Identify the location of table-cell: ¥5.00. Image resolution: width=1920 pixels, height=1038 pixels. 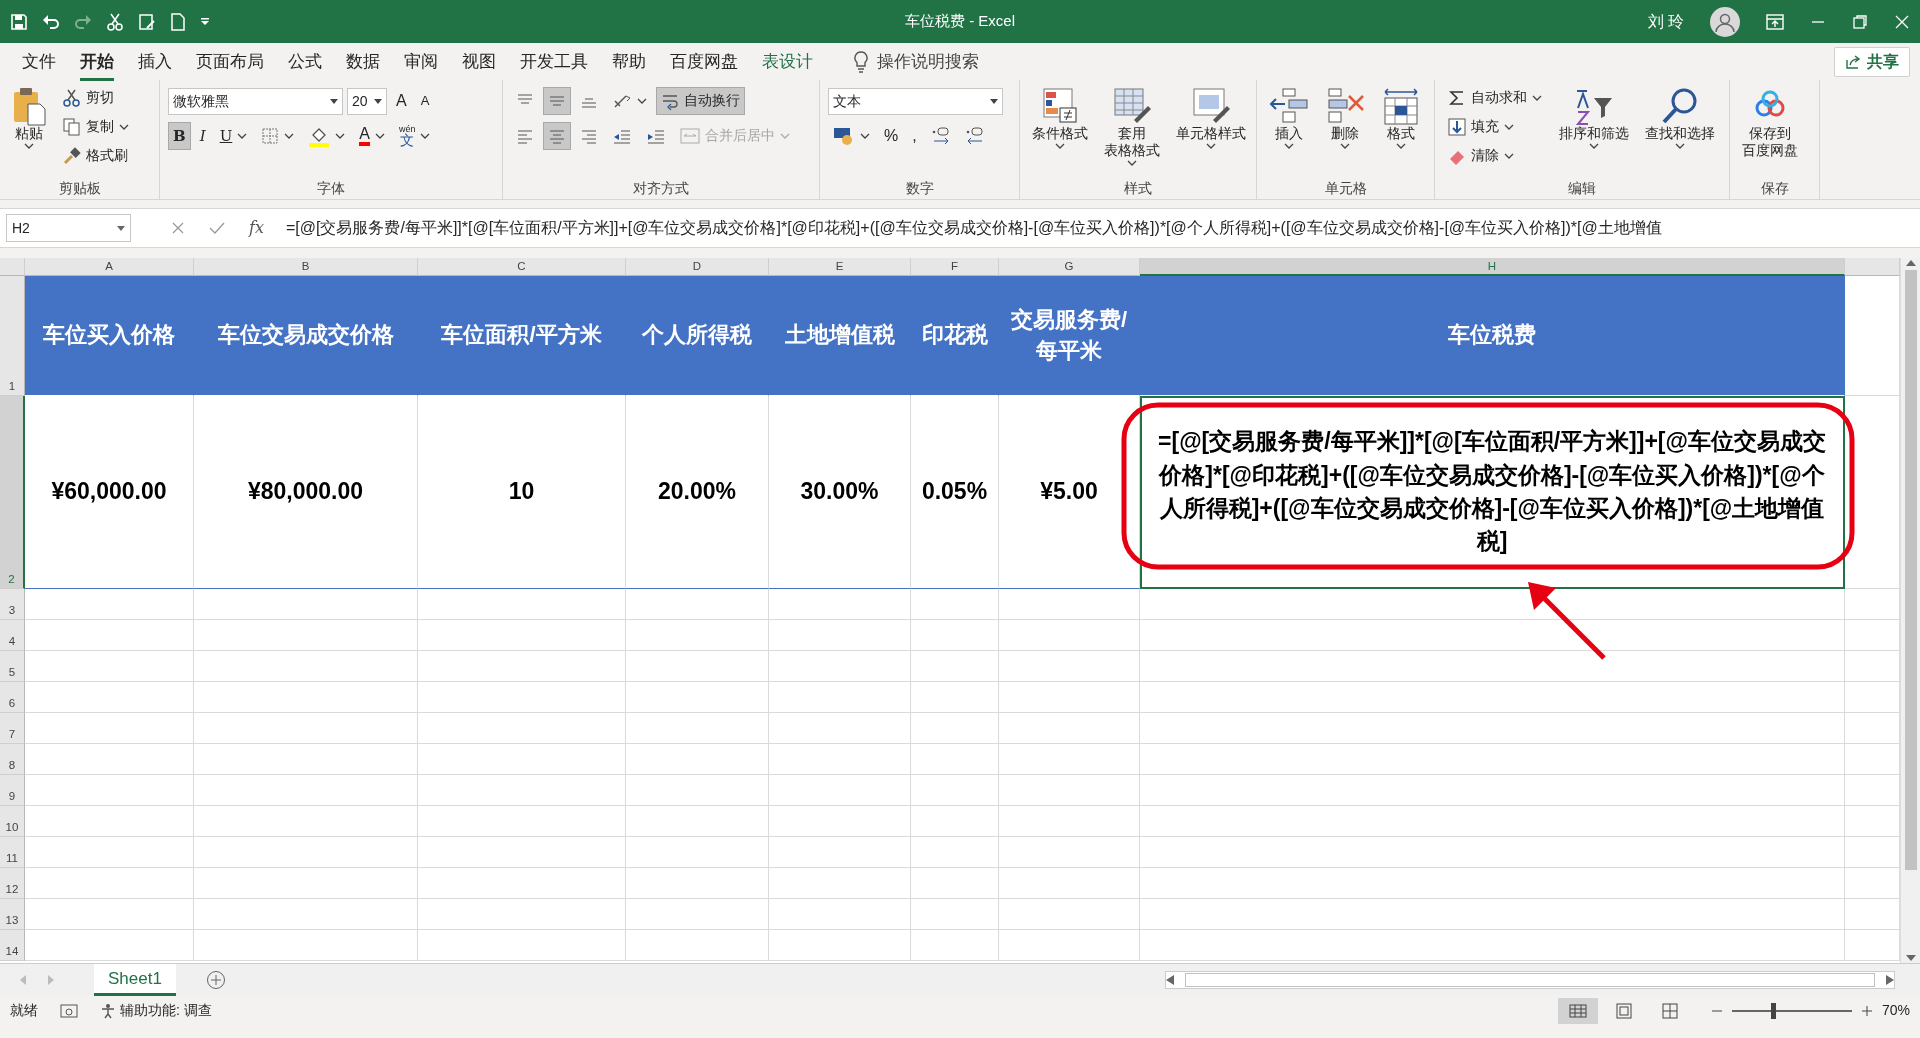
(1069, 492).